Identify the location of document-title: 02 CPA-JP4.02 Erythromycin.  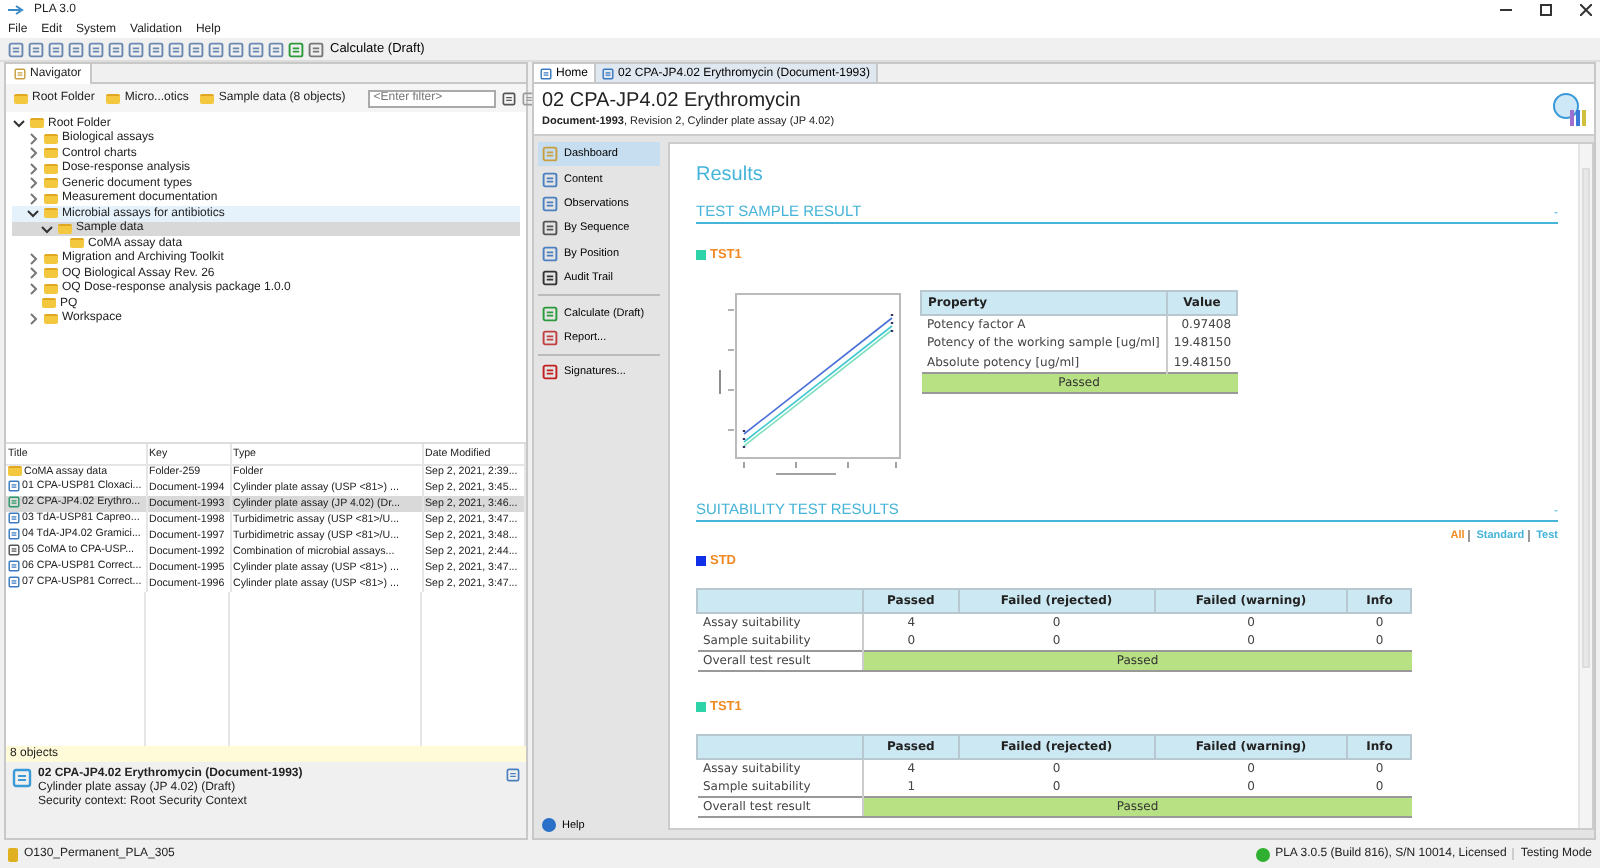
(672, 101).